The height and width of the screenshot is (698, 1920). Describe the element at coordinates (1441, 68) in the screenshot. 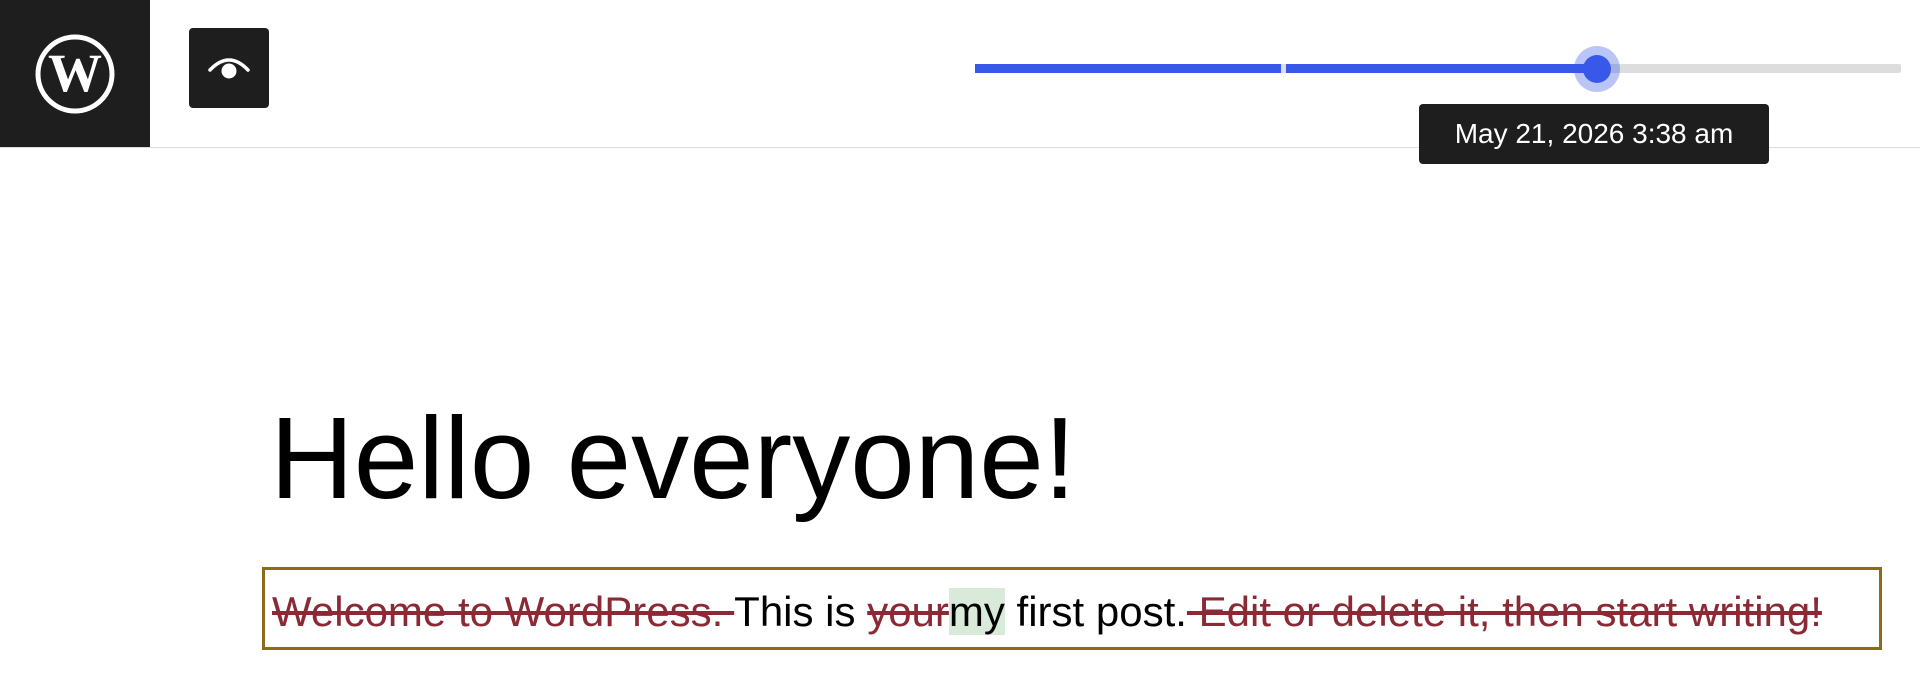

I see `revision-slider-range-to` at that location.